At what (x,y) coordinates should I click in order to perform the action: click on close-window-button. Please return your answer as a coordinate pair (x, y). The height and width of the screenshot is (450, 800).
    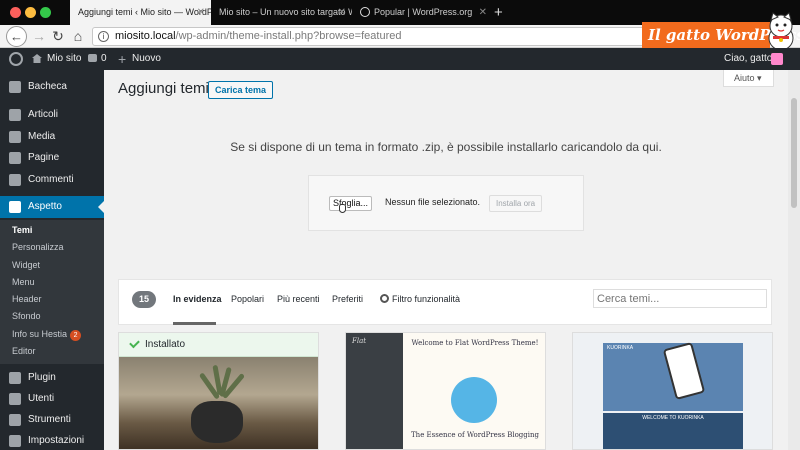
    Looking at the image, I should click on (15, 12).